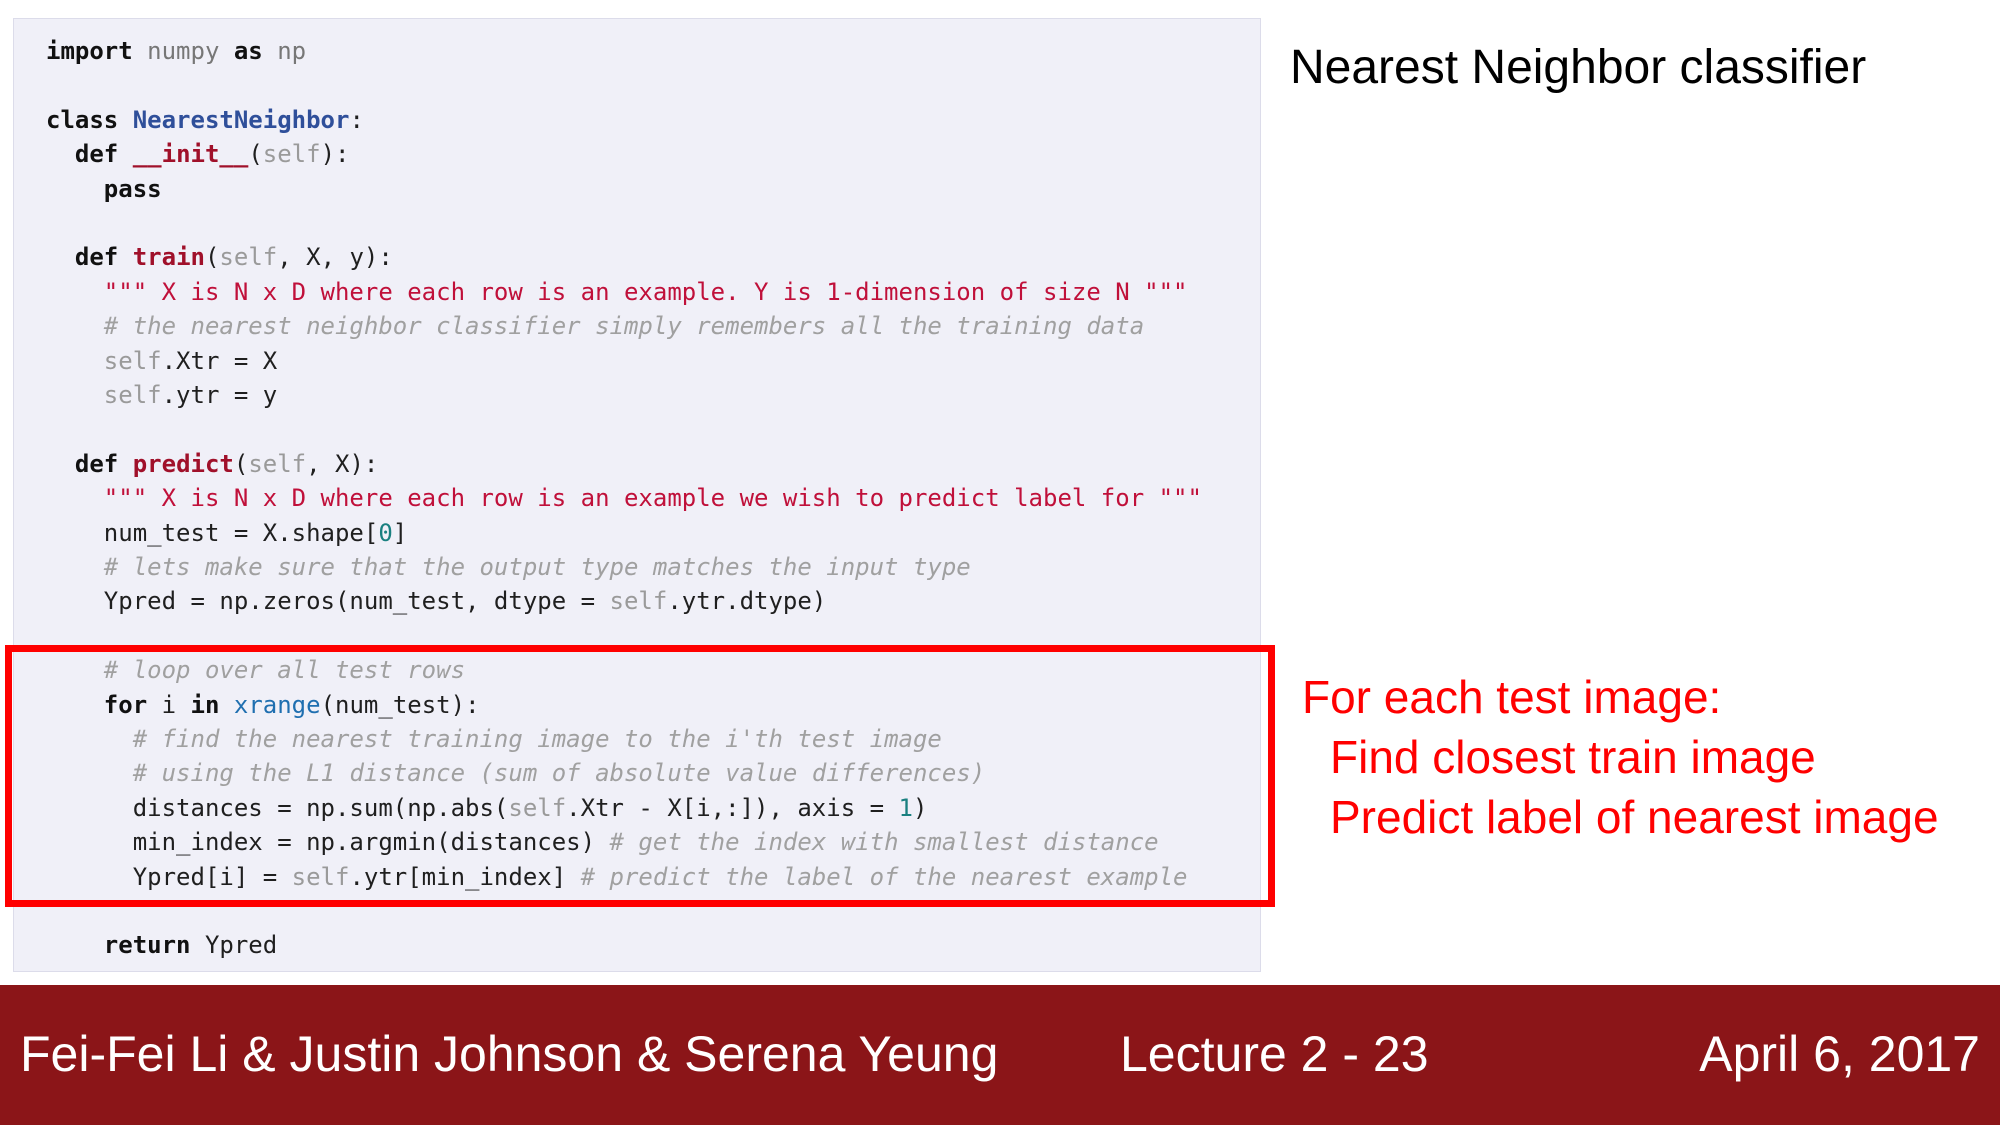 The image size is (2000, 1125). Describe the element at coordinates (292, 51) in the screenshot. I see `code-token: np` at that location.